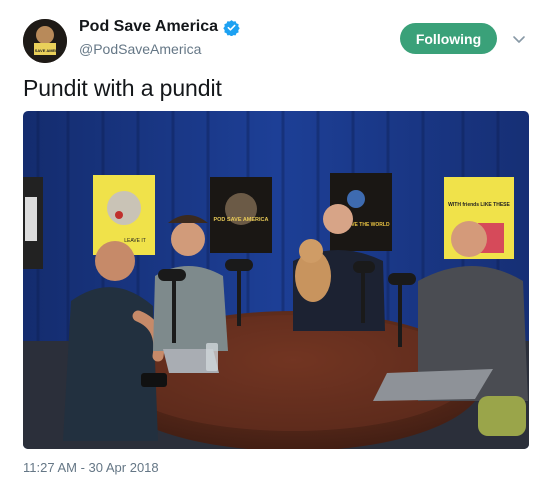  I want to click on avatar-logo-text: POD SAVE AMERICA, so click(45, 50).